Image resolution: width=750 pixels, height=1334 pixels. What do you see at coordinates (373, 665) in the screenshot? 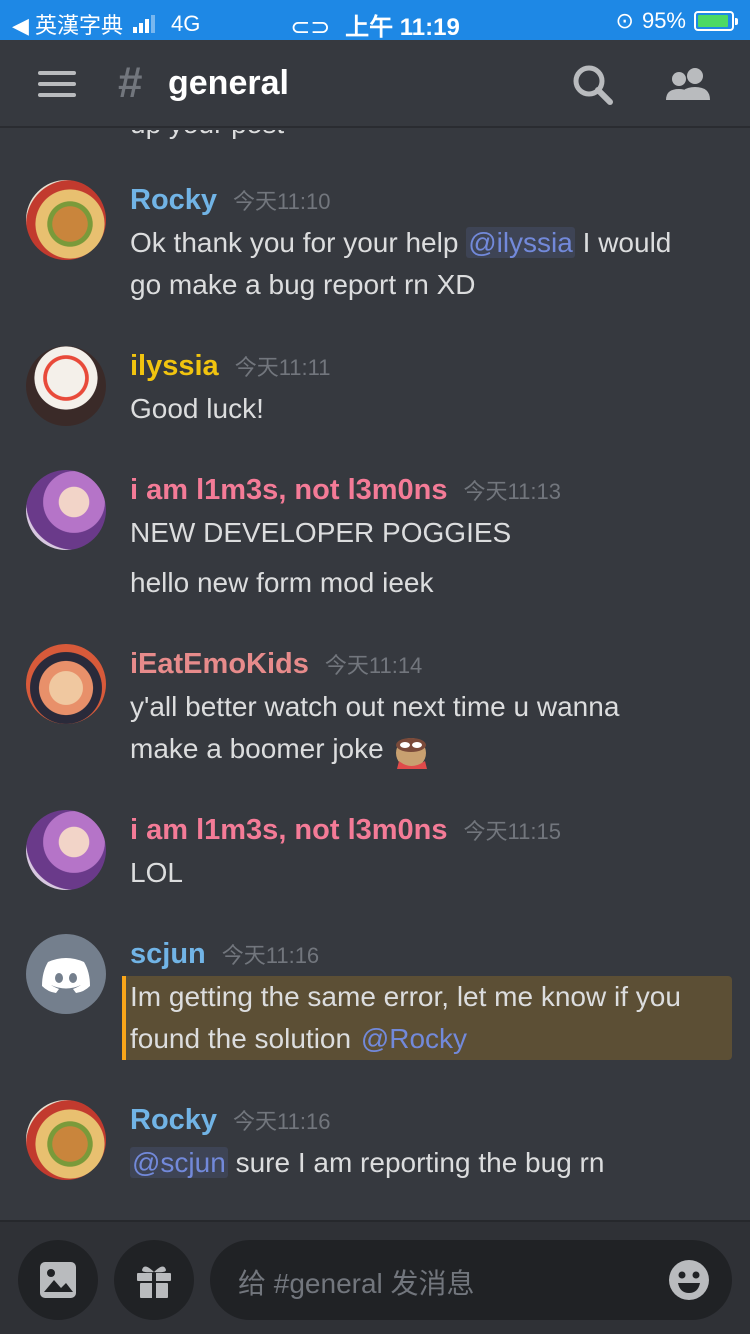
I see `message-timestamp: 今天11:14` at bounding box center [373, 665].